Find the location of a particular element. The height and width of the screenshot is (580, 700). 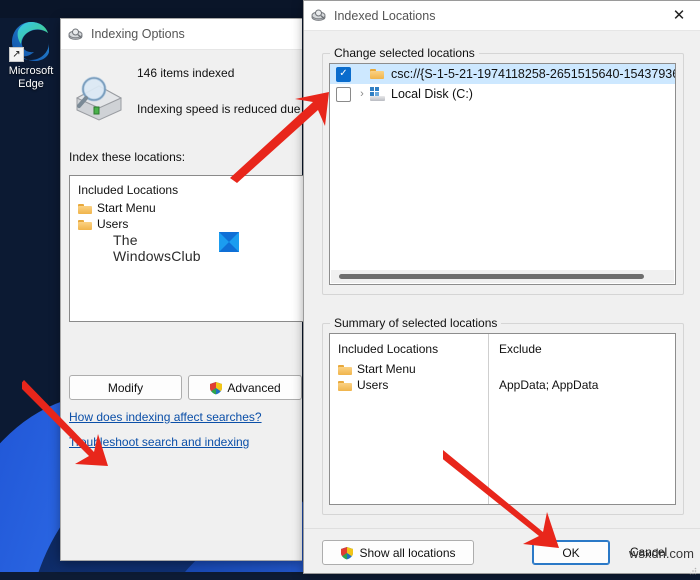

tree-item-label: Local Disk (C:) is located at coordinates (432, 94).